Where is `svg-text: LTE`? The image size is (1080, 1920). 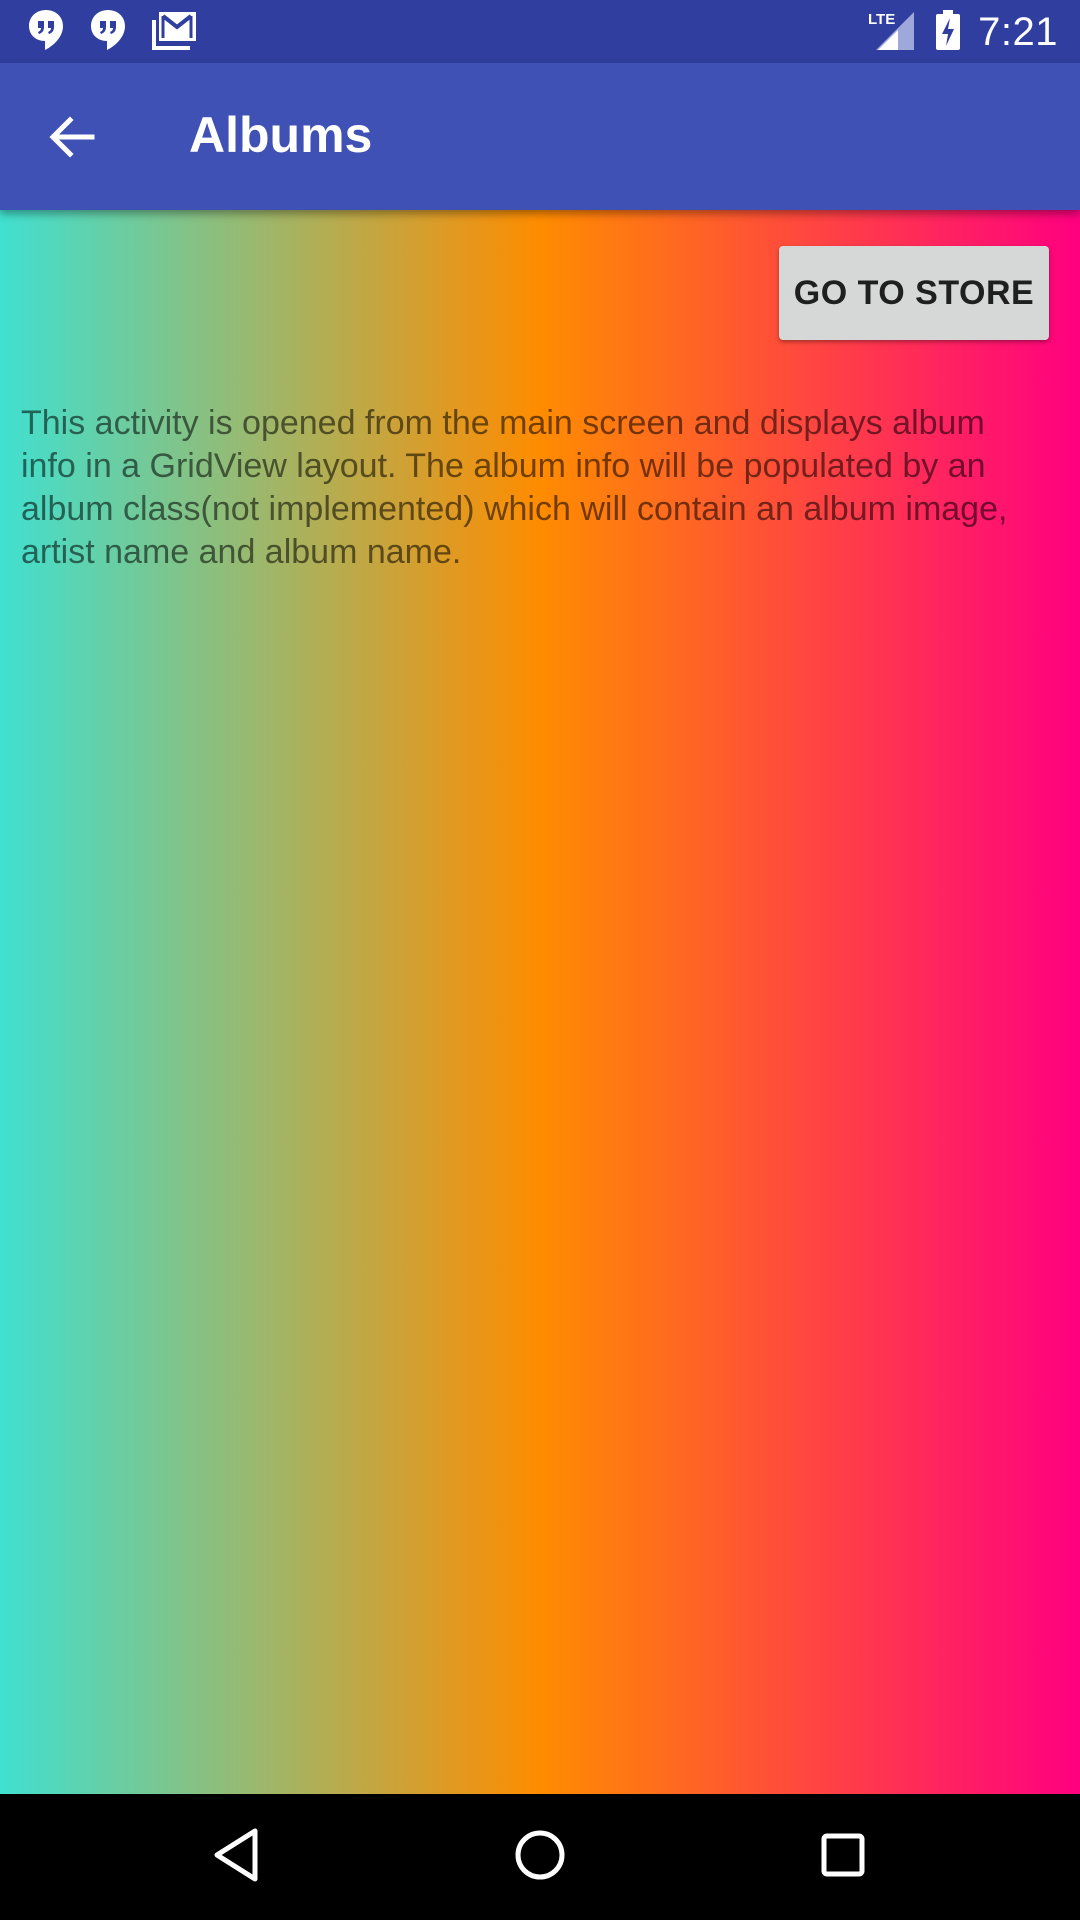
svg-text: LTE is located at coordinates (881, 19).